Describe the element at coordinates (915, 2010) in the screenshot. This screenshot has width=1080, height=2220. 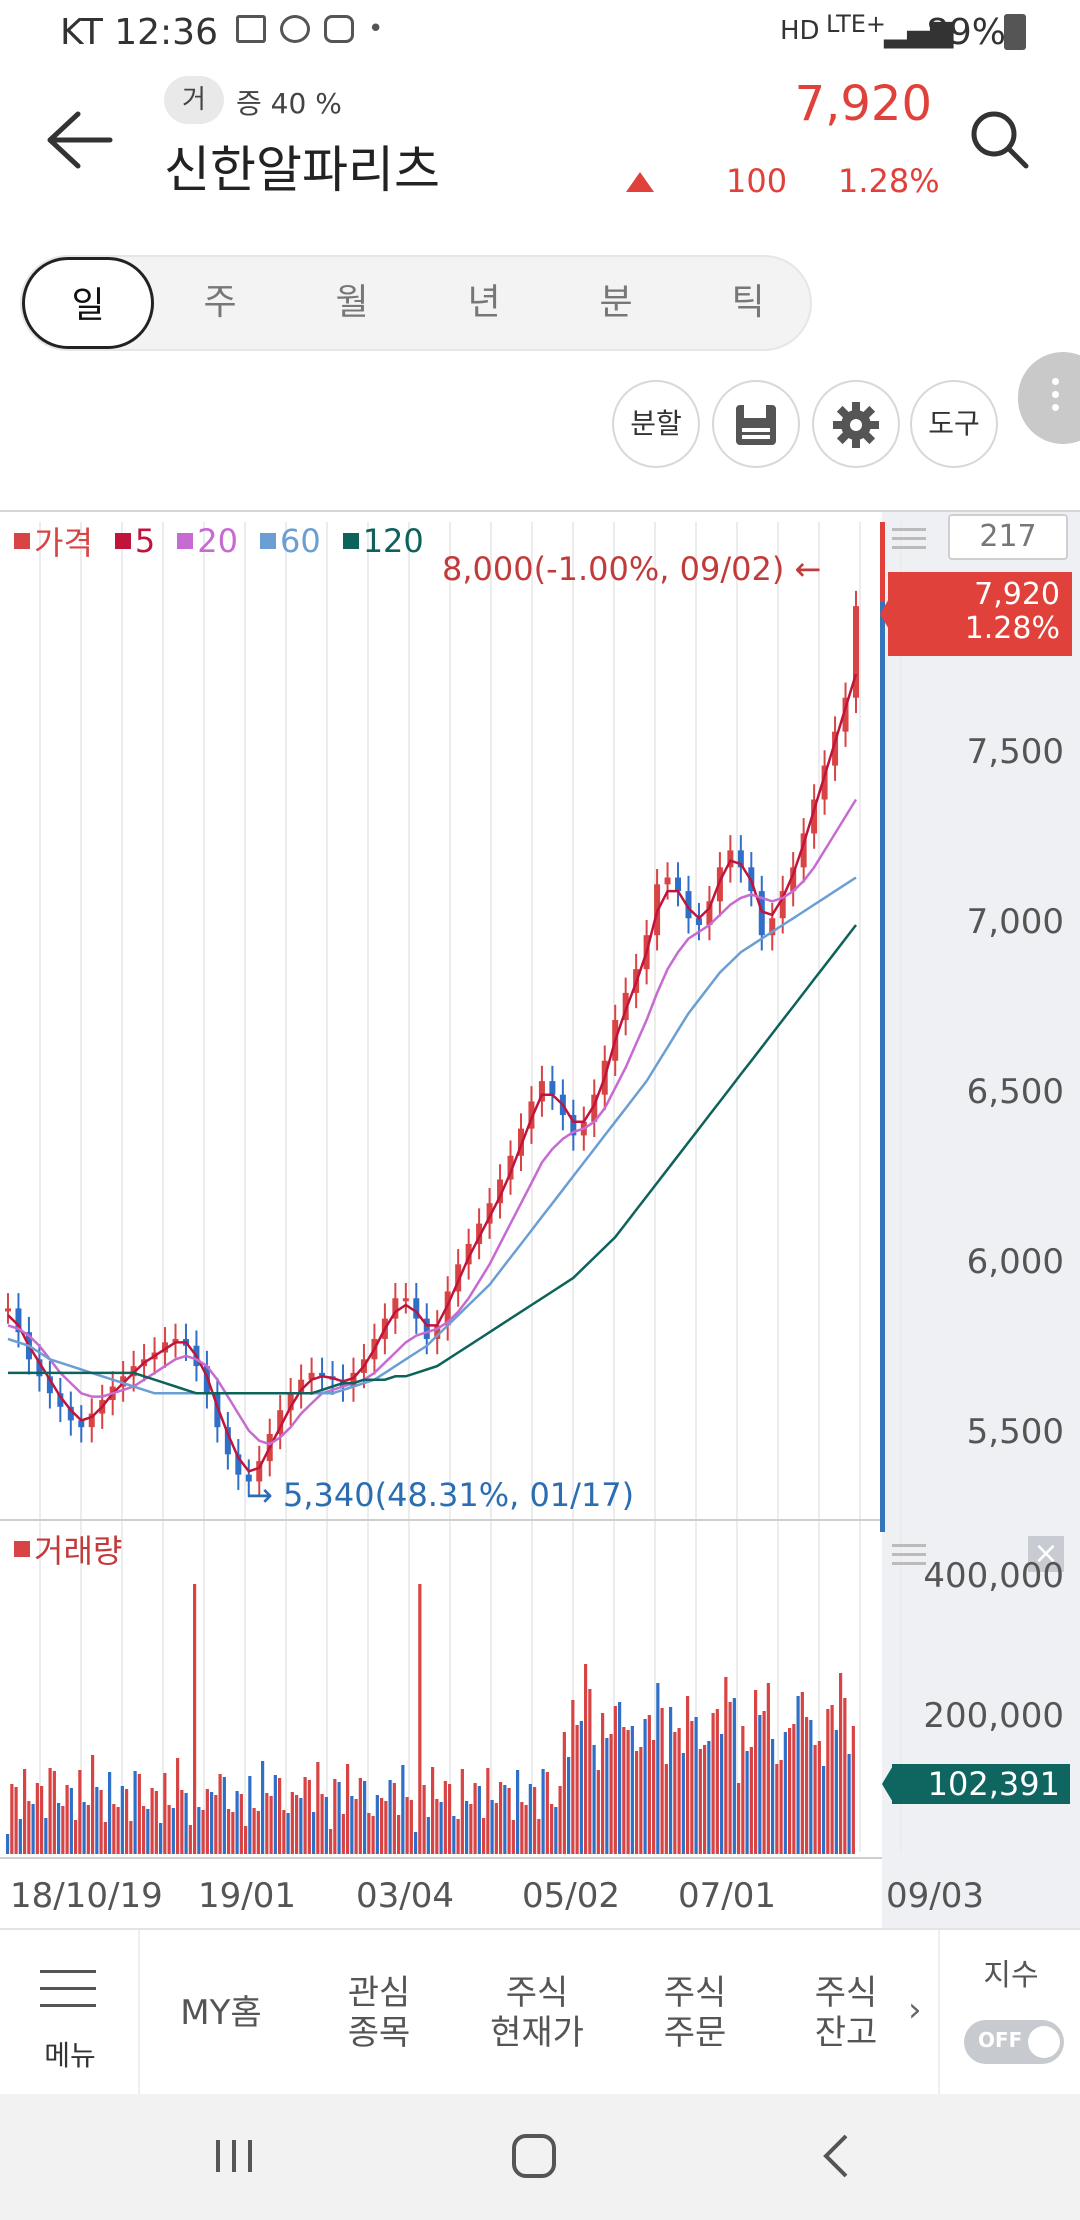
I see `chevron-right-icon: ›` at that location.